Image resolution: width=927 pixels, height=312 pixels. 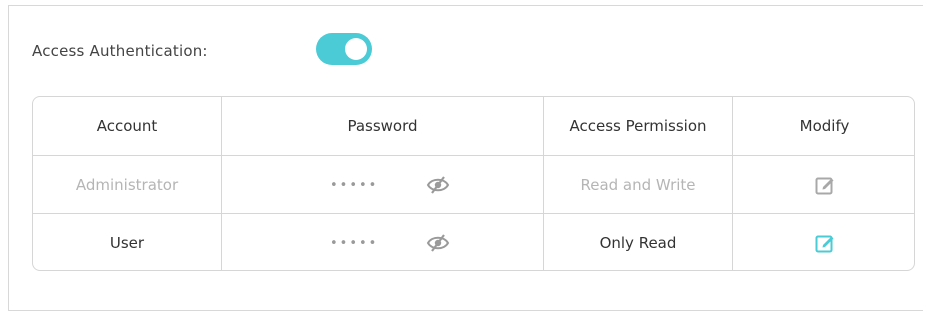 What do you see at coordinates (120, 51) in the screenshot?
I see `access-authentication-label: Access Authentication:` at bounding box center [120, 51].